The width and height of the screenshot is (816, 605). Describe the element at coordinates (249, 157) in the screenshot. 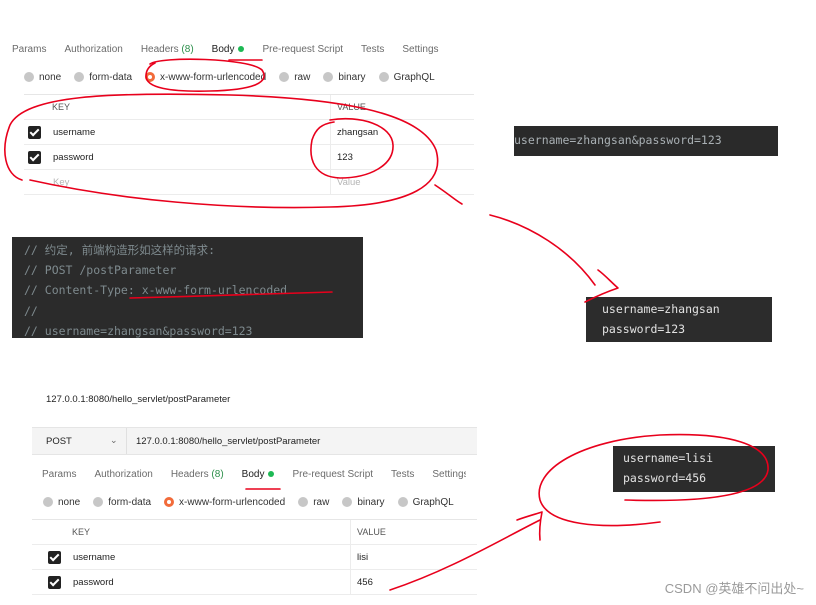

I see `table-row: password 123` at that location.